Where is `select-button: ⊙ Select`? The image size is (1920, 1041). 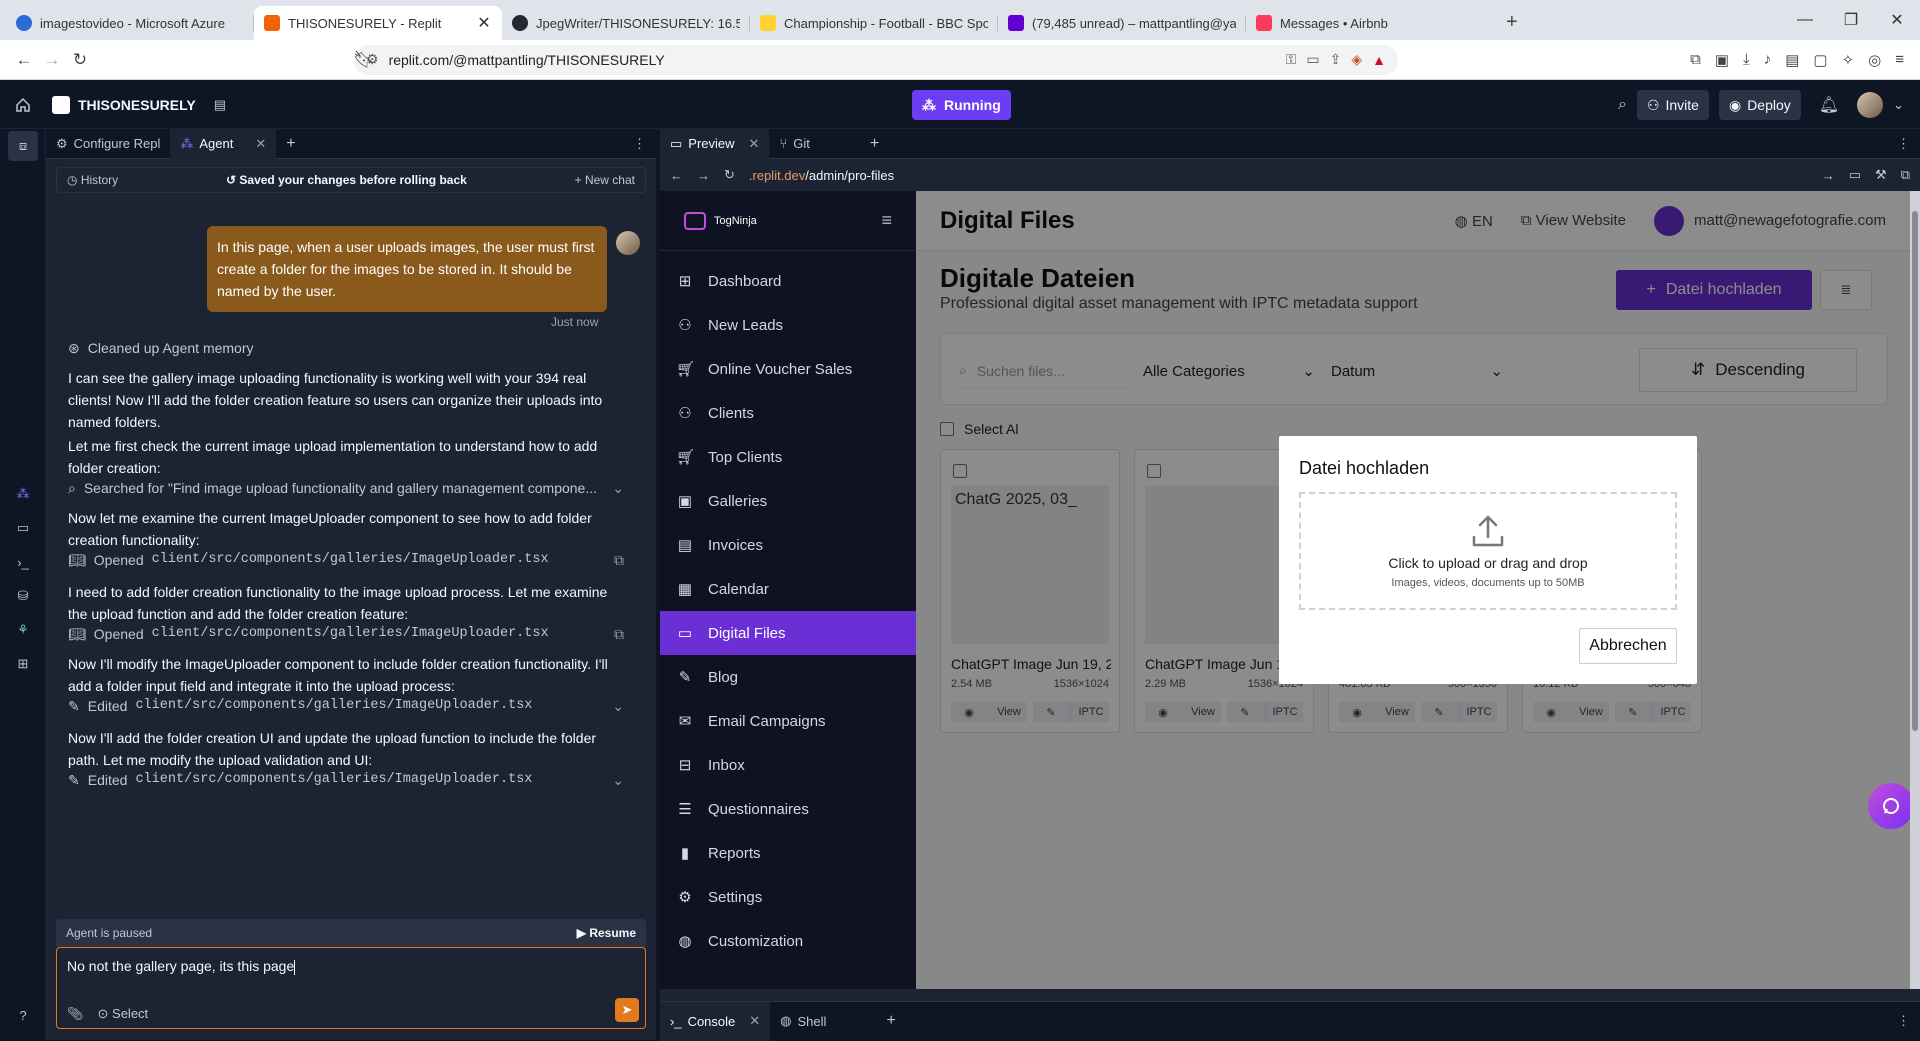 select-button: ⊙ Select is located at coordinates (123, 1014).